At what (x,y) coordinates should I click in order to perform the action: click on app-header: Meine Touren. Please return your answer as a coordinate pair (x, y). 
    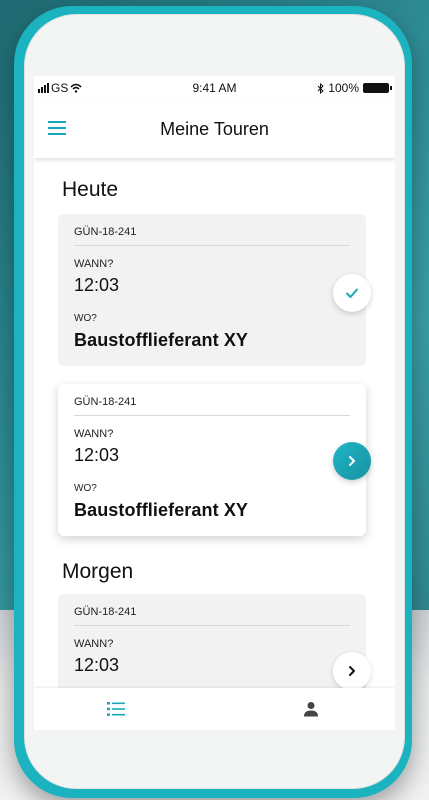
    Looking at the image, I should click on (214, 129).